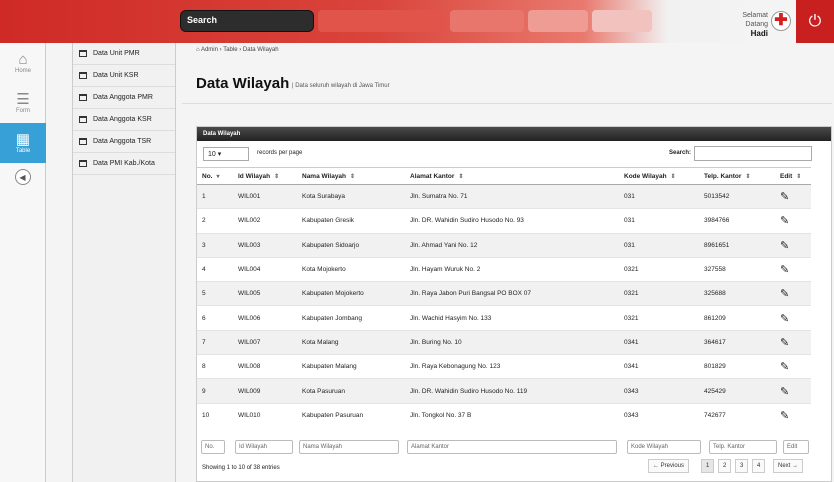 Image resolution: width=834 pixels, height=482 pixels. What do you see at coordinates (659, 221) in the screenshot?
I see `table-cell: 031` at bounding box center [659, 221].